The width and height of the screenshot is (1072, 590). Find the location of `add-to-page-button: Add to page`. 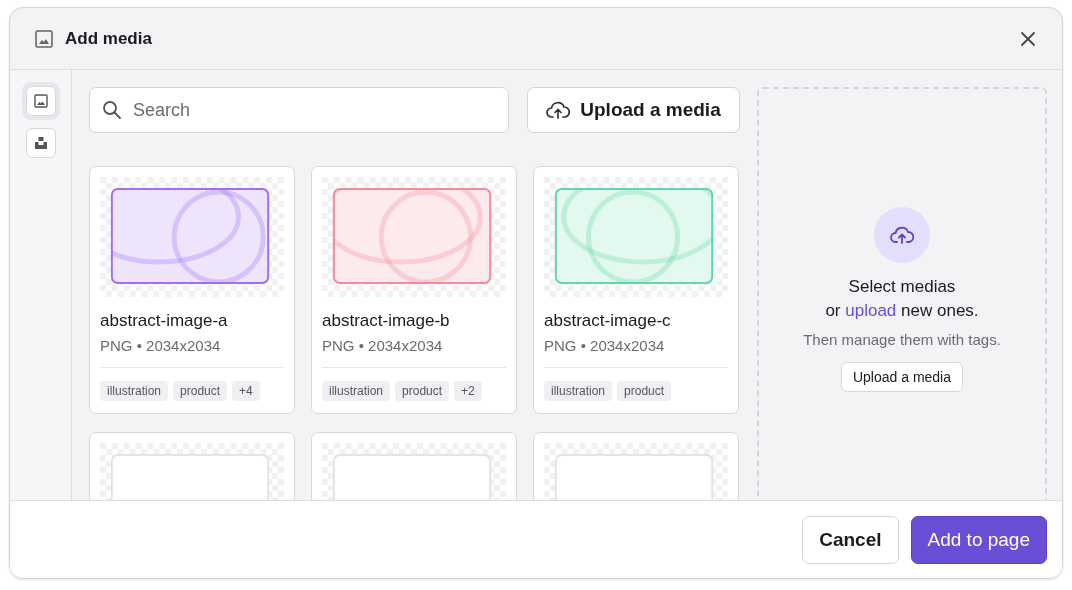

add-to-page-button: Add to page is located at coordinates (978, 539).